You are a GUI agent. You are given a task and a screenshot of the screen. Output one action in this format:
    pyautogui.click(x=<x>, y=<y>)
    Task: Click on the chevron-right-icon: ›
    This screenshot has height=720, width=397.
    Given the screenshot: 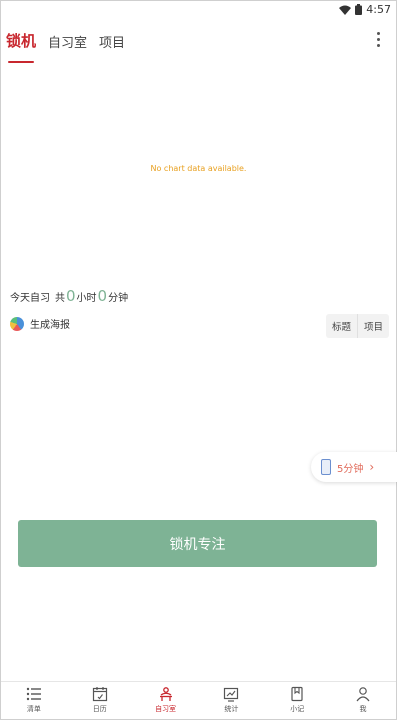 What is the action you would take?
    pyautogui.click(x=372, y=467)
    